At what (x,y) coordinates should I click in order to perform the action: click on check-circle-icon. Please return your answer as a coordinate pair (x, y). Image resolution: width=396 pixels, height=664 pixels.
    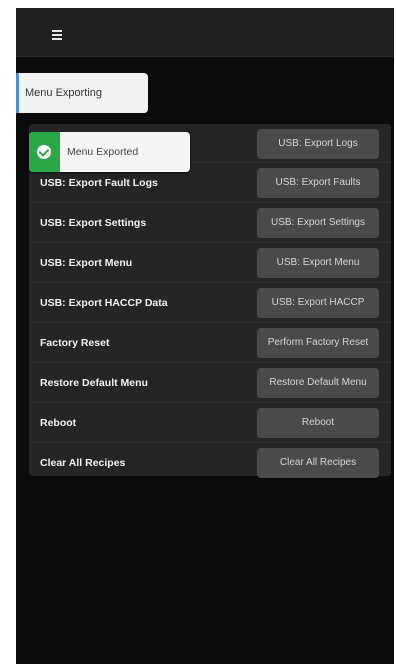
    Looking at the image, I should click on (44, 152).